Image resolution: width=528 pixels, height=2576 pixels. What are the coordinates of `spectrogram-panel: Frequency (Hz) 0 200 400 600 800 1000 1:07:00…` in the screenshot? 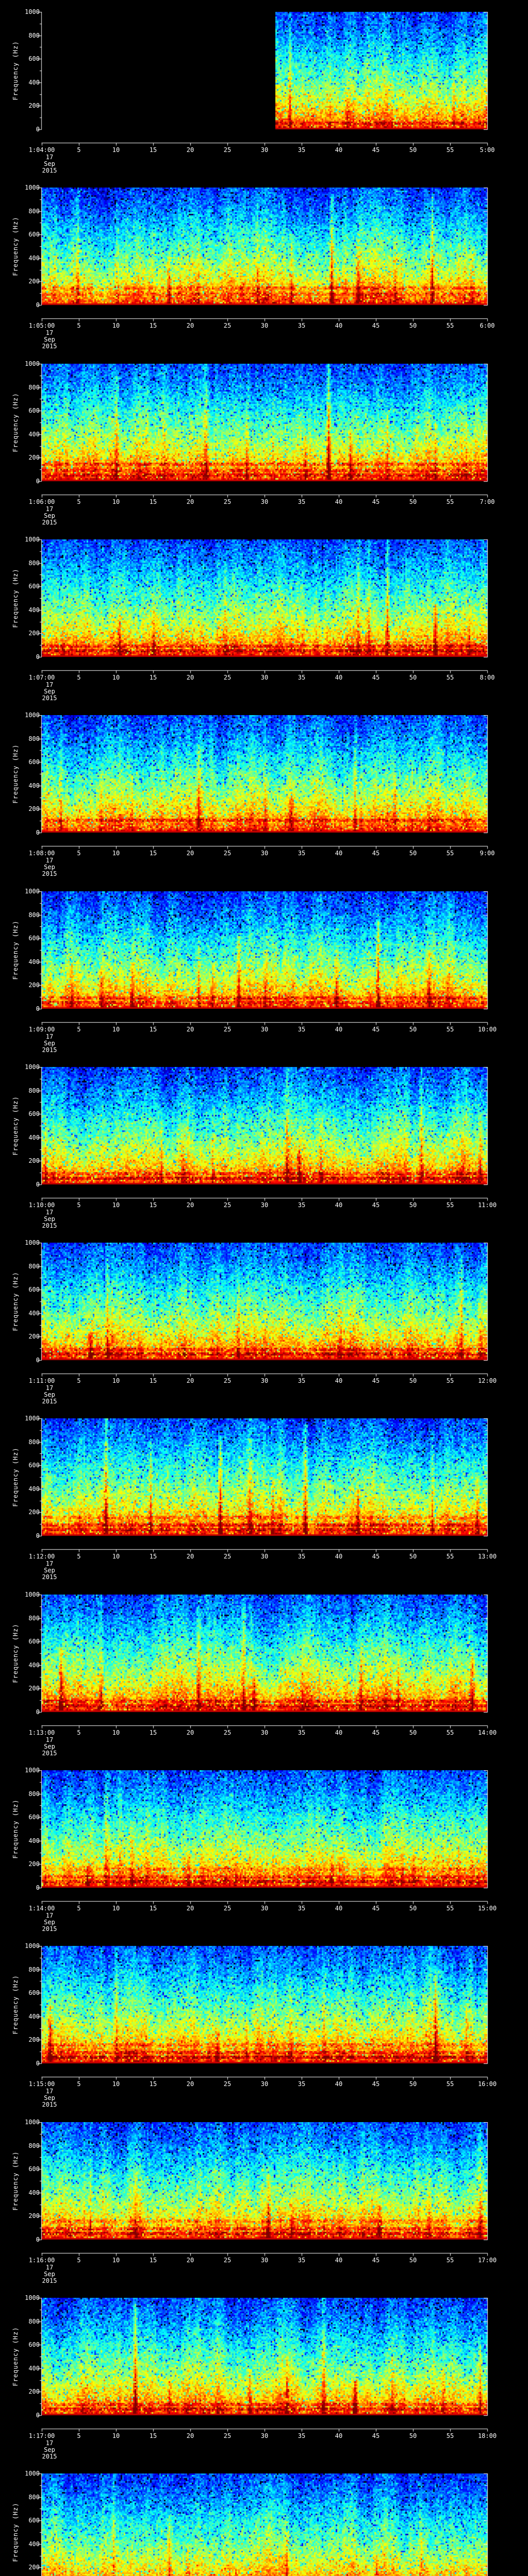 It's located at (264, 626).